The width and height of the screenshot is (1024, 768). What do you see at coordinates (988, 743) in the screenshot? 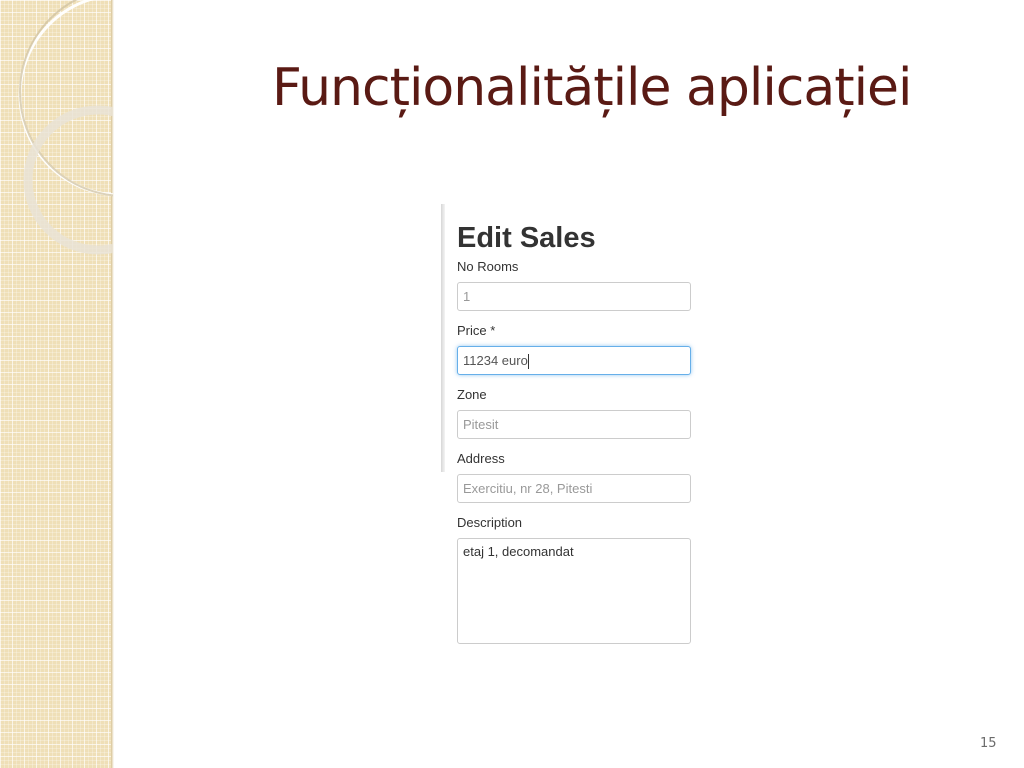
I see `slide-page-number: 15` at bounding box center [988, 743].